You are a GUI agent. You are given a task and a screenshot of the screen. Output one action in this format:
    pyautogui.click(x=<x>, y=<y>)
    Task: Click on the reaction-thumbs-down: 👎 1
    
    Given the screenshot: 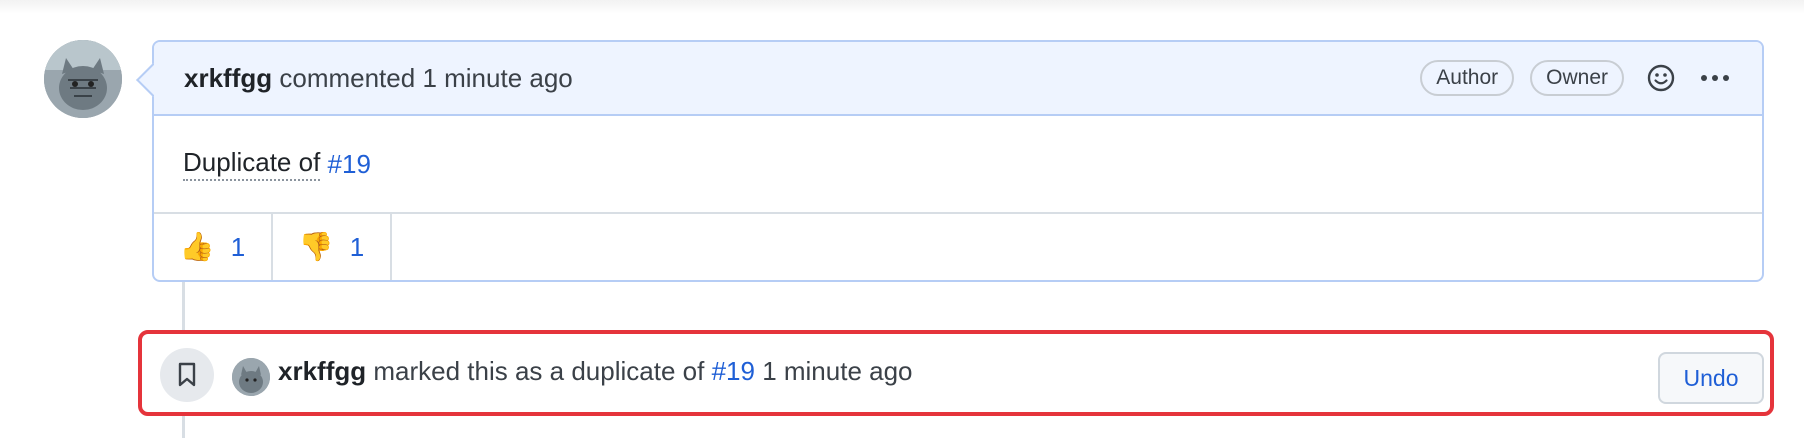 What is the action you would take?
    pyautogui.click(x=332, y=247)
    